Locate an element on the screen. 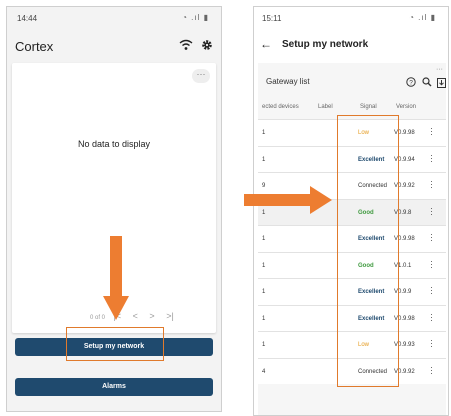 This screenshot has height=416, width=451. down-arrow-icon is located at coordinates (116, 278).